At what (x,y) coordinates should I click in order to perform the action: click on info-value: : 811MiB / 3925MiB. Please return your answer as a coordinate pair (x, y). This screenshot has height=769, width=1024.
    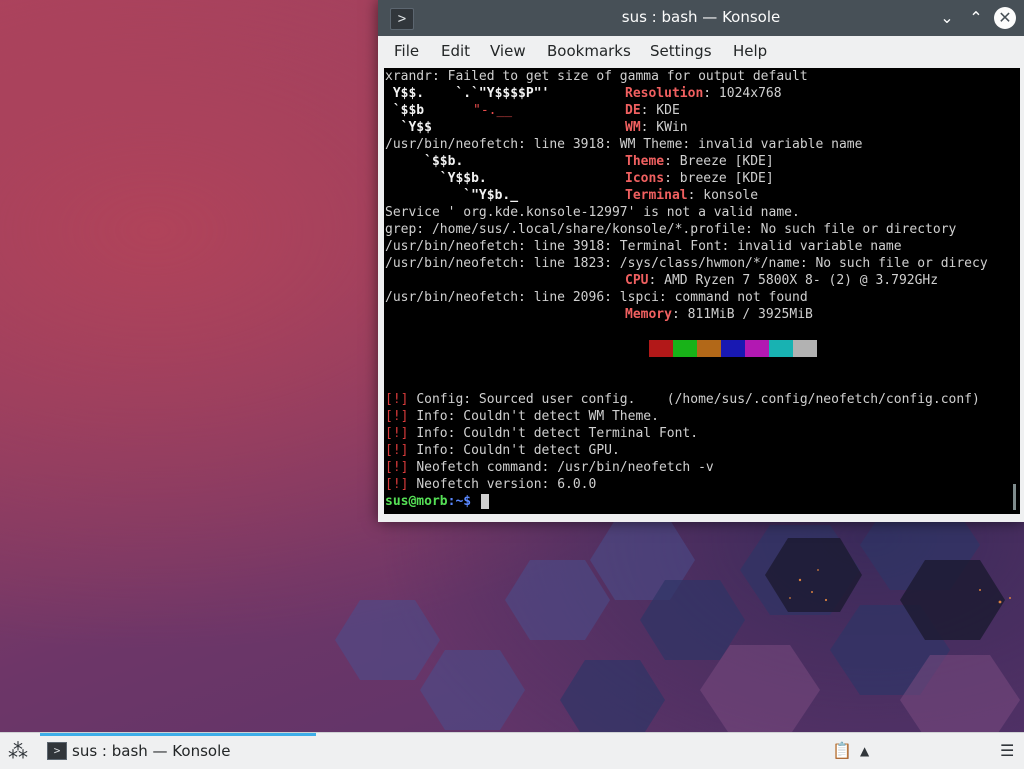
    Looking at the image, I should click on (742, 314).